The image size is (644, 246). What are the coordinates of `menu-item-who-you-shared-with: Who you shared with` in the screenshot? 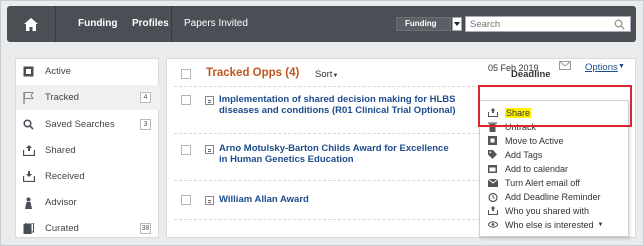 It's located at (554, 210).